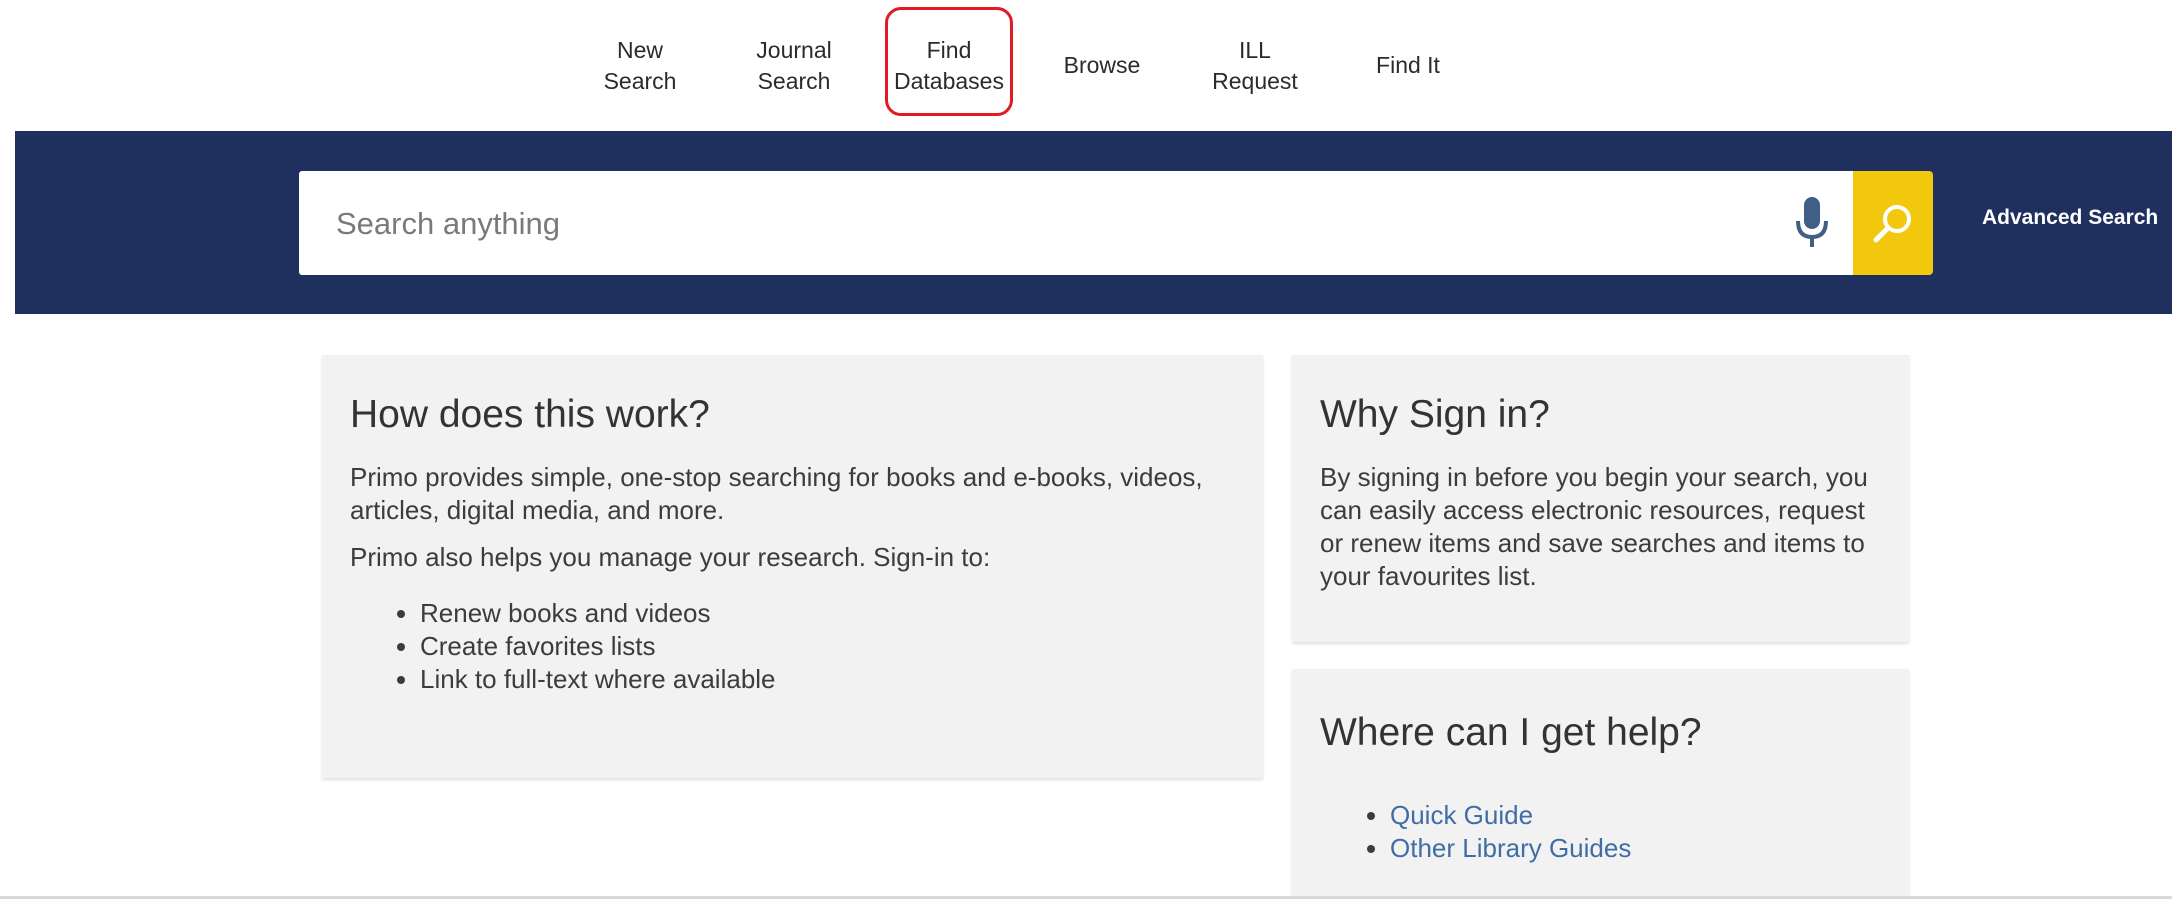 The height and width of the screenshot is (899, 2172). What do you see at coordinates (1435, 414) in the screenshot?
I see `why-card-title: Why Sign in?` at bounding box center [1435, 414].